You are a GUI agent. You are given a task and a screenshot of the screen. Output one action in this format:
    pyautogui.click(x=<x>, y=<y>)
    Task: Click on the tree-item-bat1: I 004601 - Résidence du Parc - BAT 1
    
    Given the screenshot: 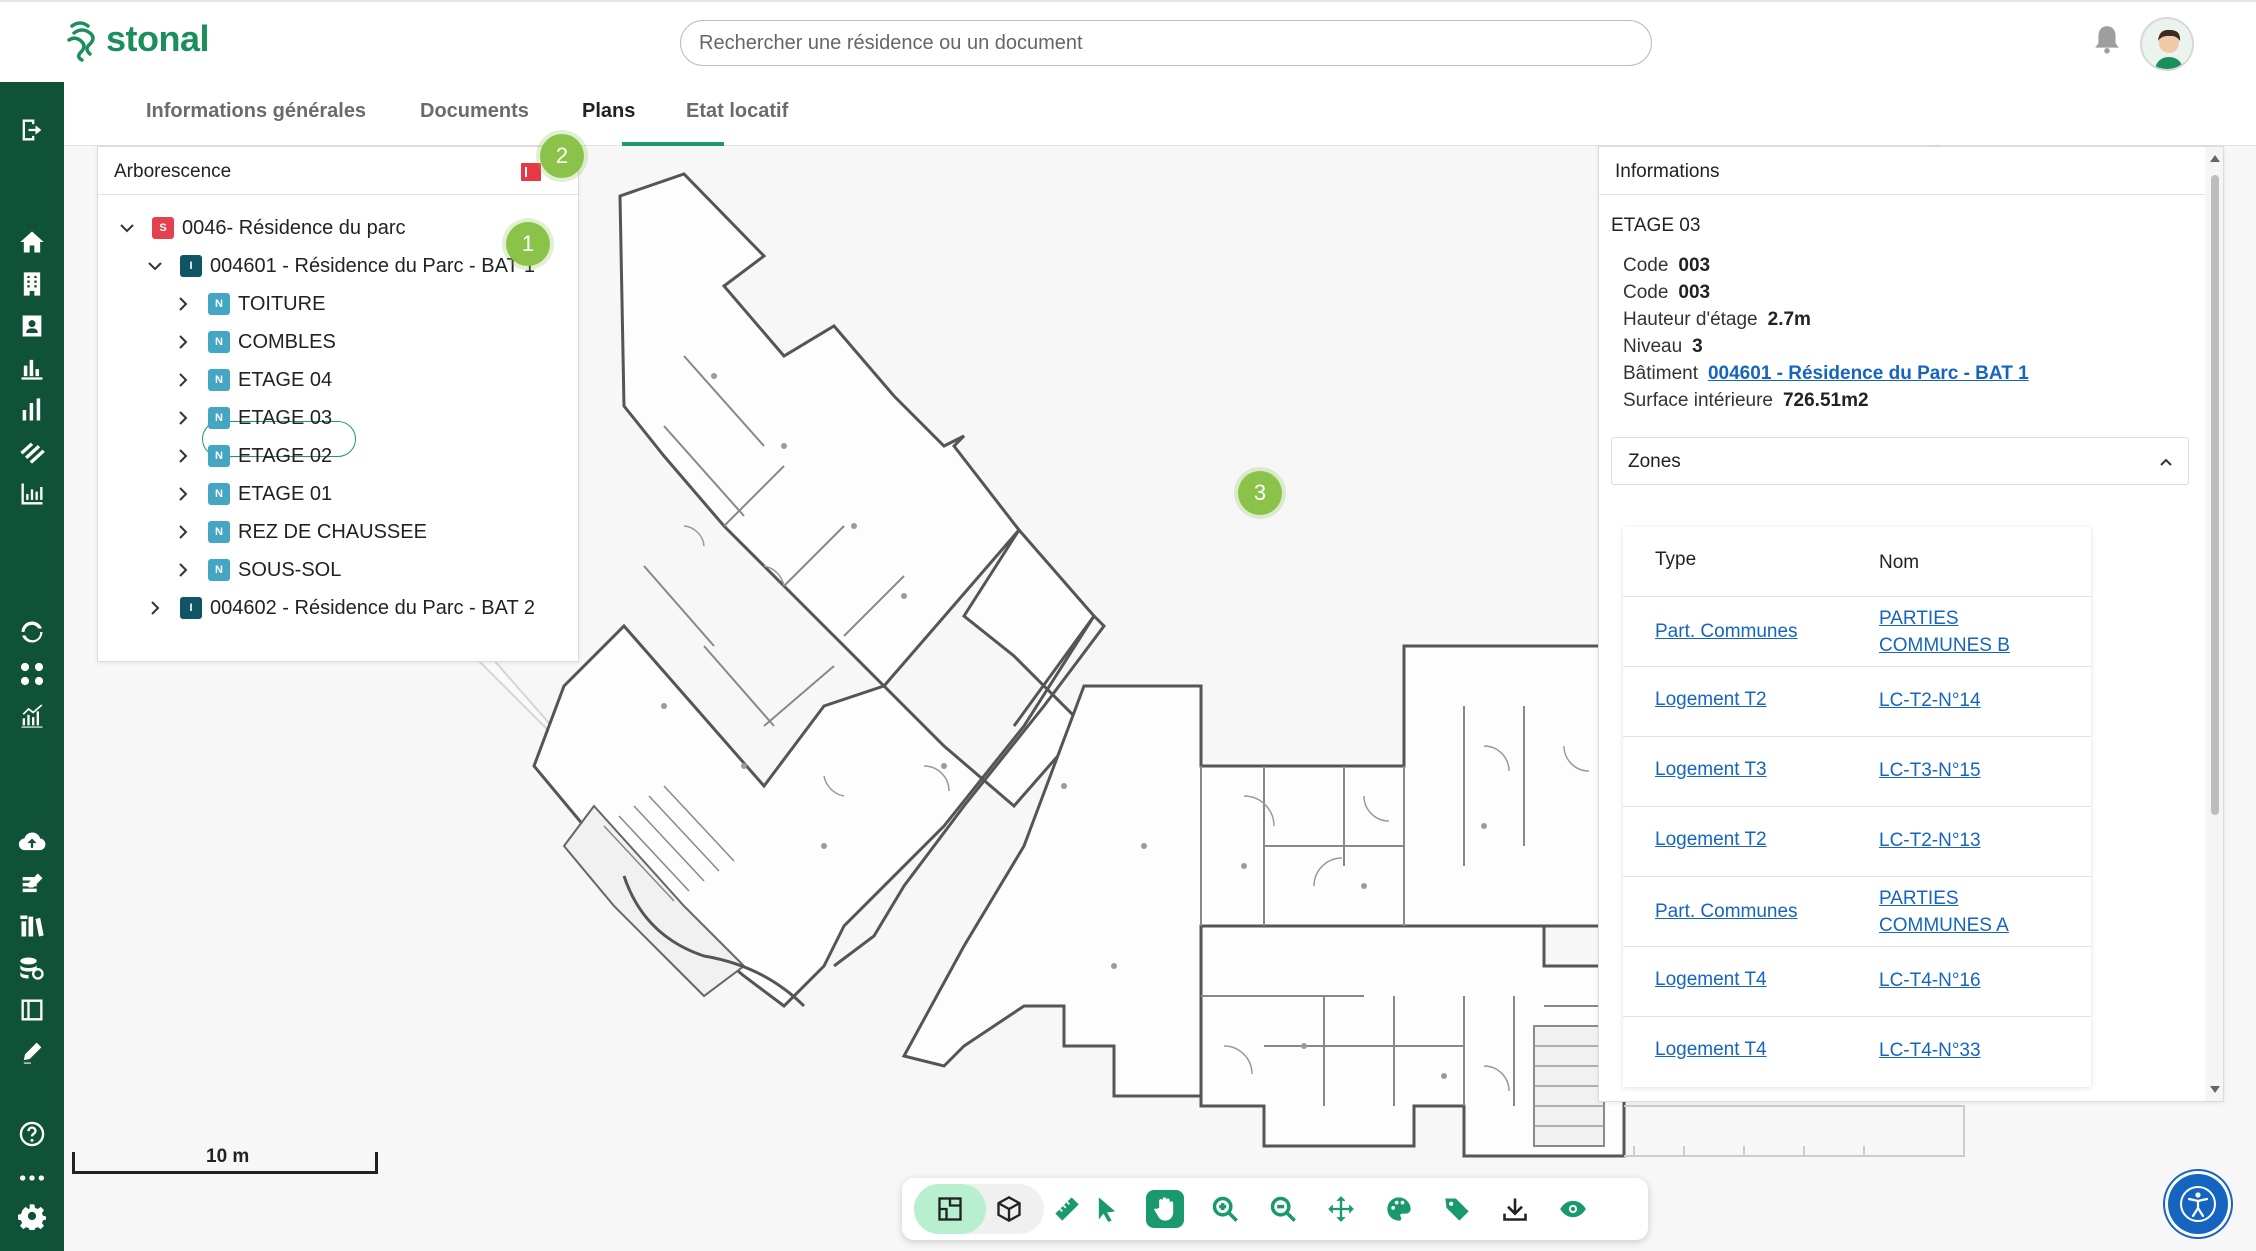 What is the action you would take?
    pyautogui.click(x=340, y=266)
    